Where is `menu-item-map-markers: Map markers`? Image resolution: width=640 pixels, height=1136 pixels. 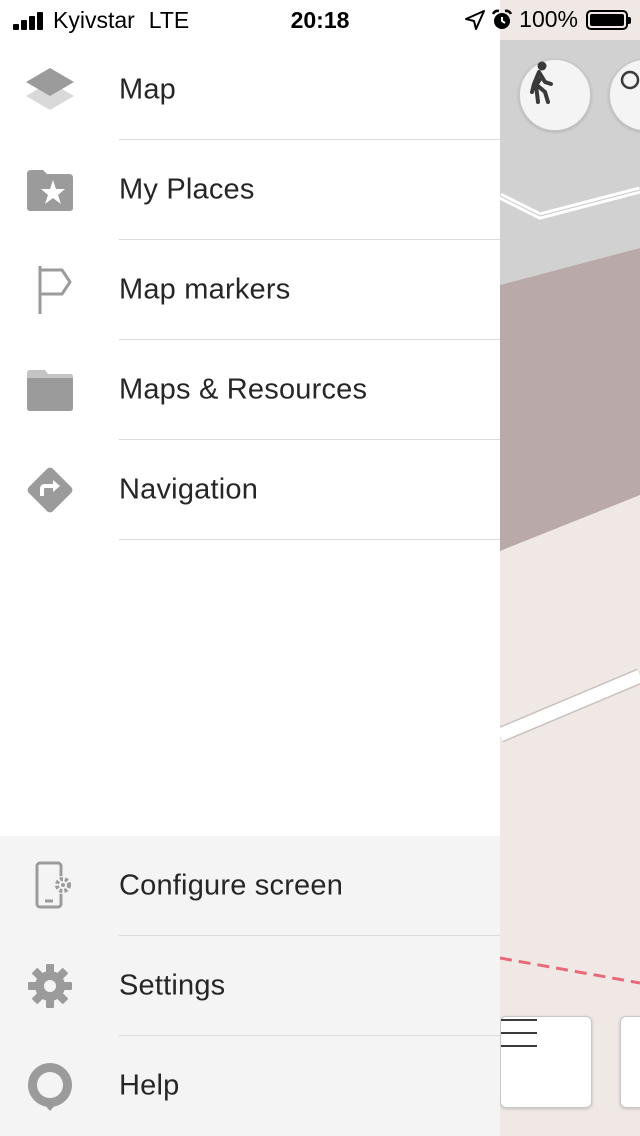
menu-item-map-markers: Map markers is located at coordinates (250, 290).